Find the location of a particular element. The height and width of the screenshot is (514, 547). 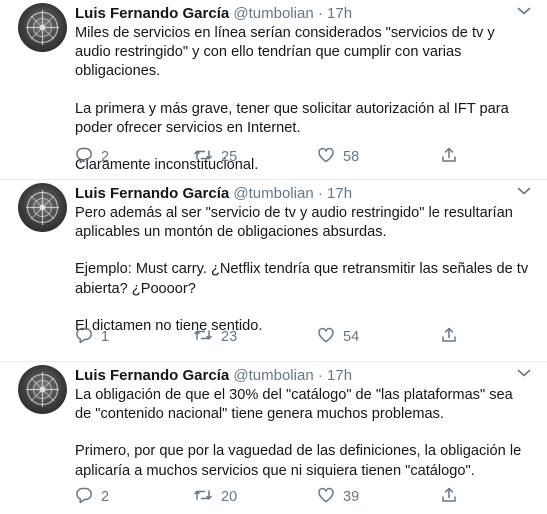

retweet-count: 23 is located at coordinates (229, 337).